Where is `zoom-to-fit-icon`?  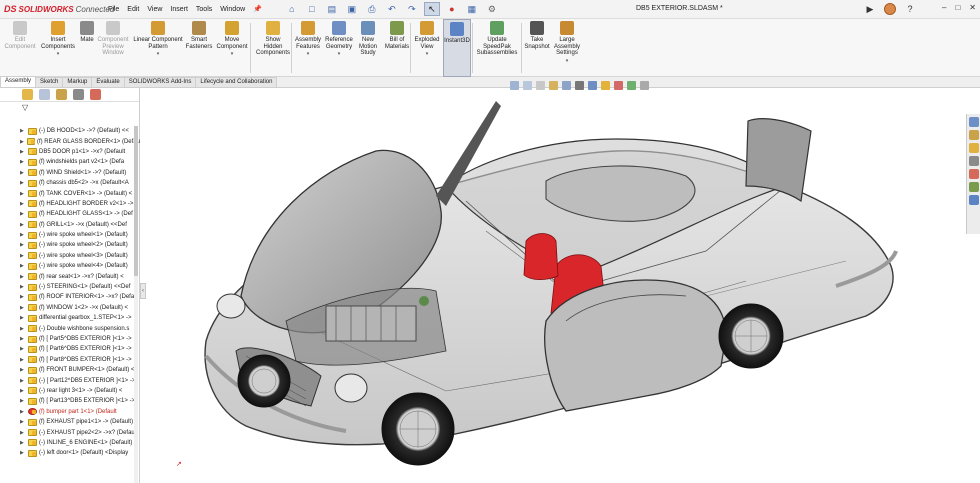
zoom-to-fit-icon is located at coordinates (514, 85).